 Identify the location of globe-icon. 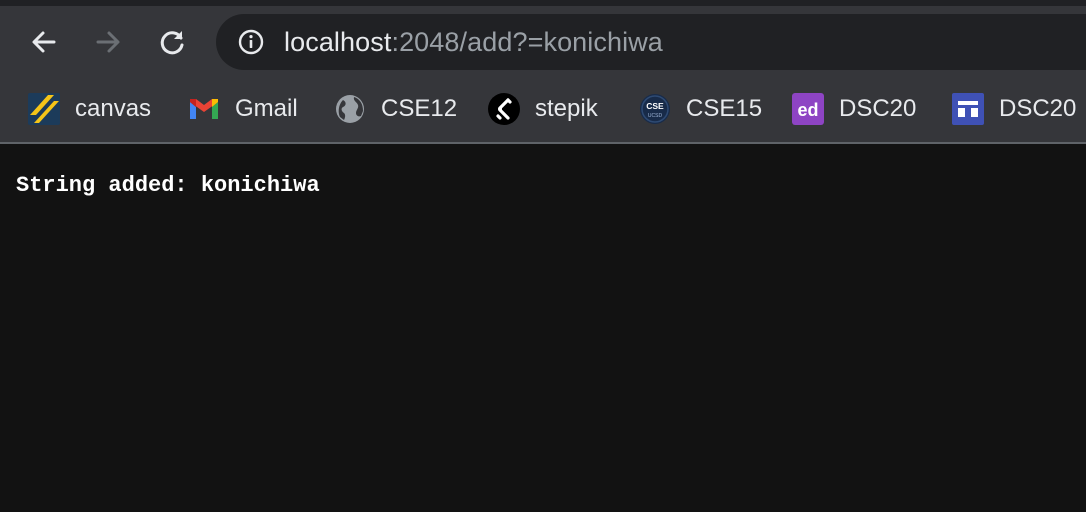
(350, 109).